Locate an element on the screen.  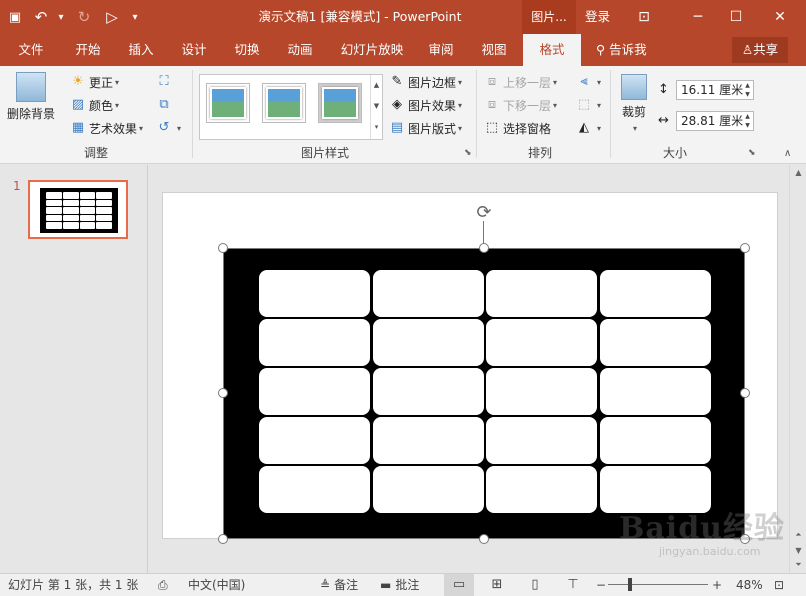
slide-thumbnail is located at coordinates (78, 209).